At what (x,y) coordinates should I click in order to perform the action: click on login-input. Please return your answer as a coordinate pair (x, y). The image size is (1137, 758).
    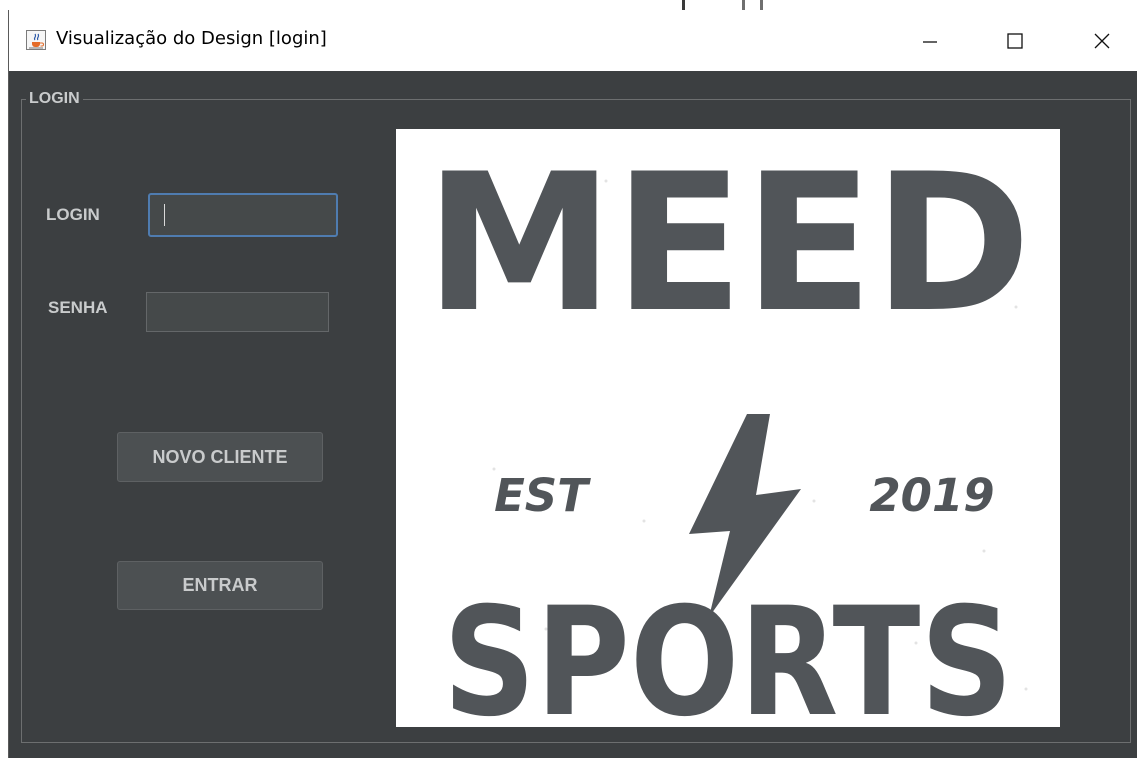
    Looking at the image, I should click on (243, 215).